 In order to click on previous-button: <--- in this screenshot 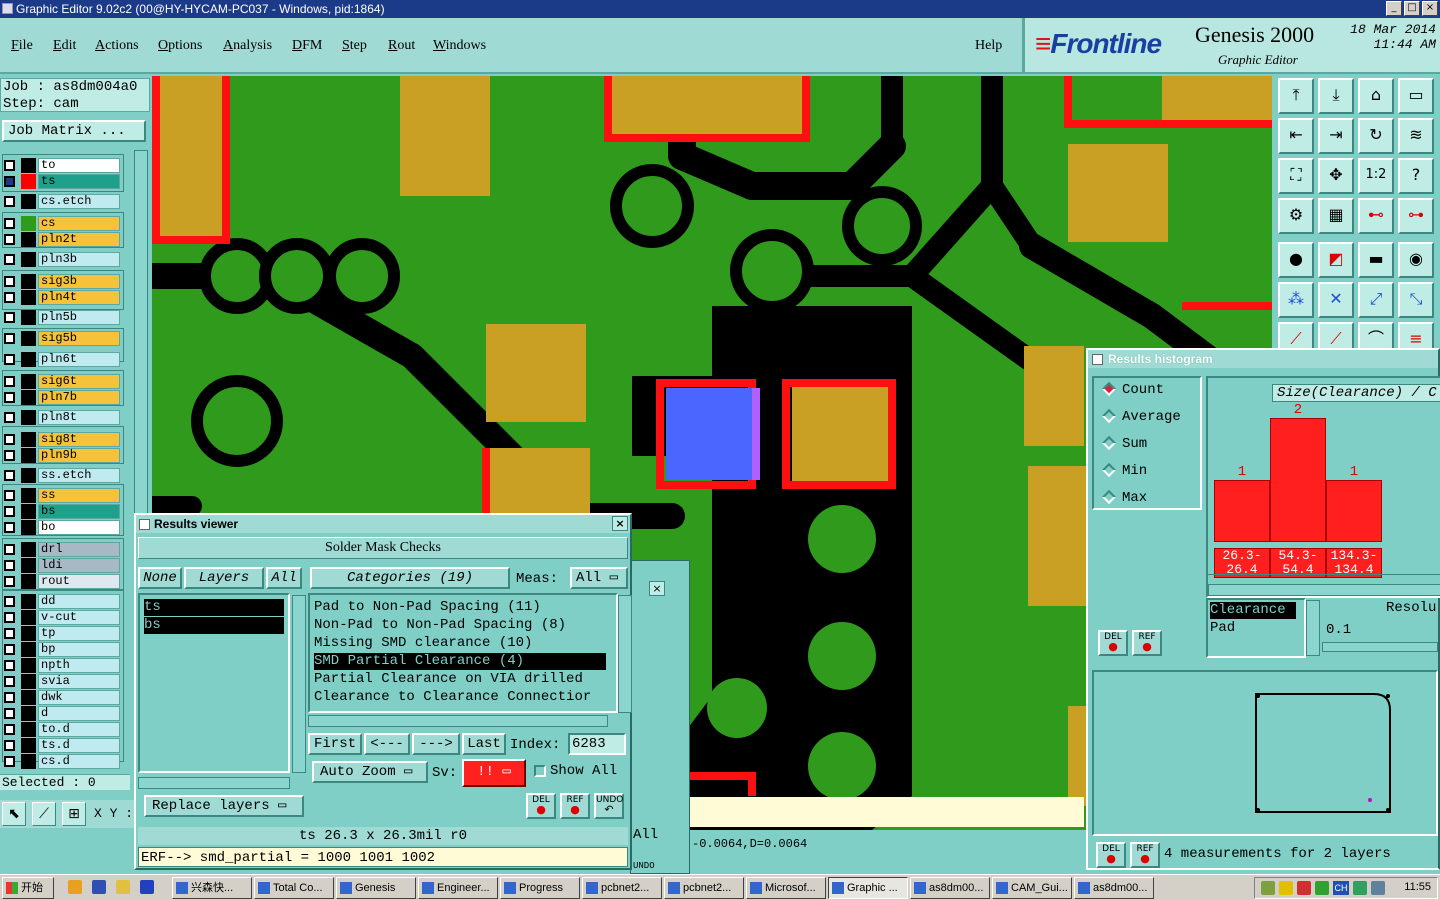, I will do `click(387, 744)`.